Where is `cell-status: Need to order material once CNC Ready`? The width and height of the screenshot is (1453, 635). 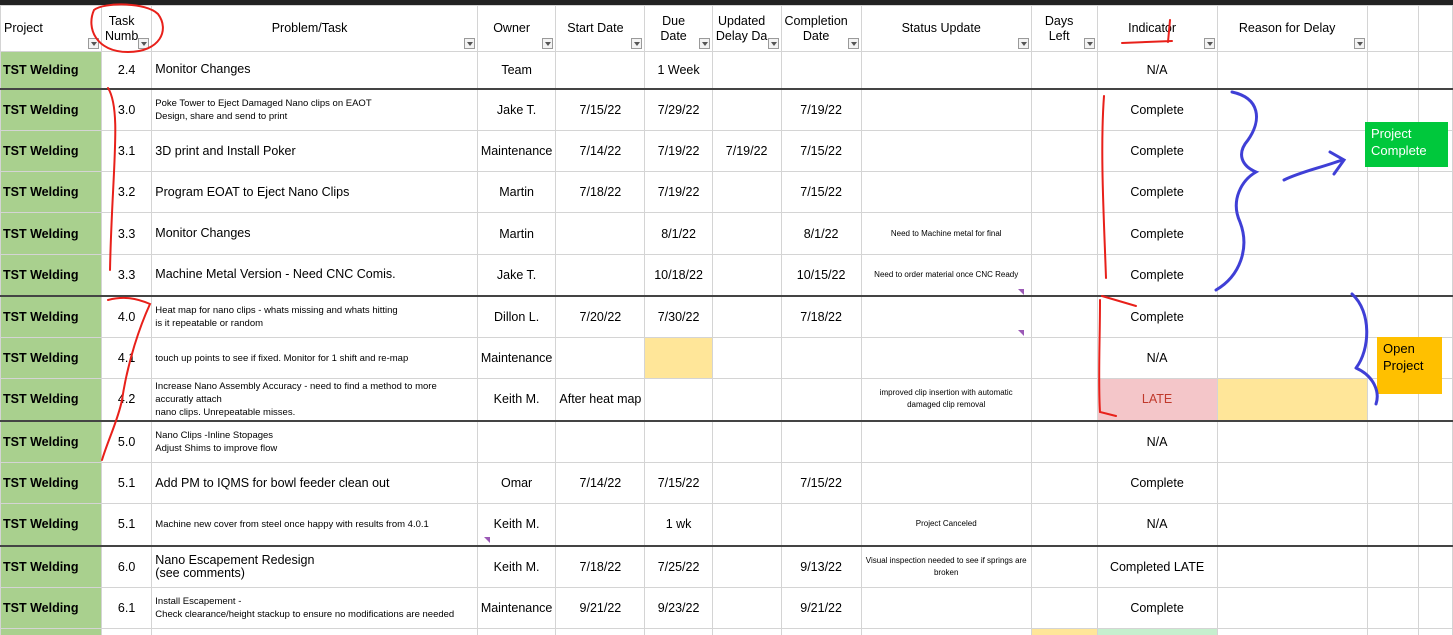
cell-status: Need to order material once CNC Ready is located at coordinates (946, 275).